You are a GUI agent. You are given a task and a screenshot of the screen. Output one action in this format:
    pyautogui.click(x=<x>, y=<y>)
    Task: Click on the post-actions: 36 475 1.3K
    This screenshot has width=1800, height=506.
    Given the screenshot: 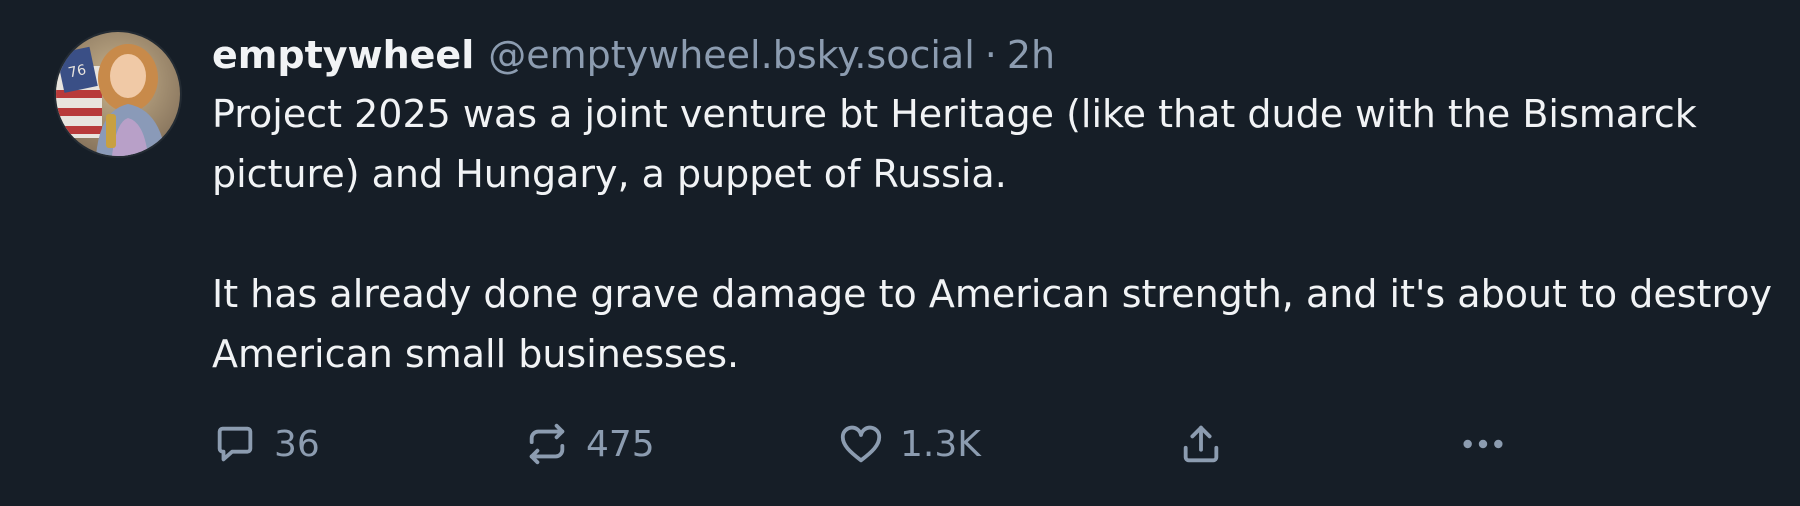 What is the action you would take?
    pyautogui.click(x=882, y=444)
    